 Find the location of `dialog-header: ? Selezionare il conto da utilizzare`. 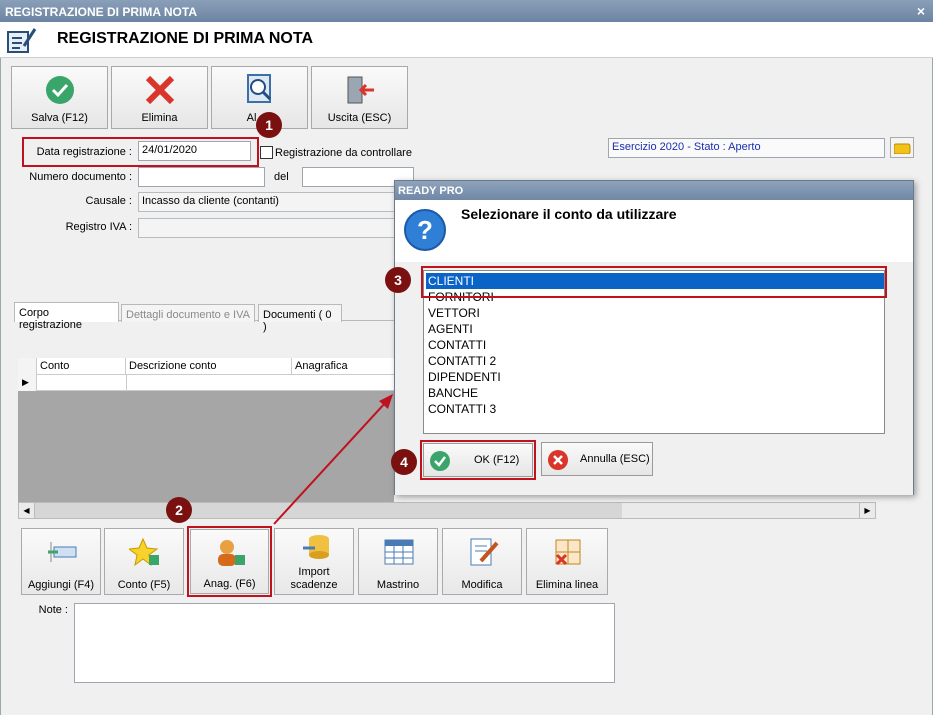

dialog-header: ? Selezionare il conto da utilizzare is located at coordinates (654, 231).